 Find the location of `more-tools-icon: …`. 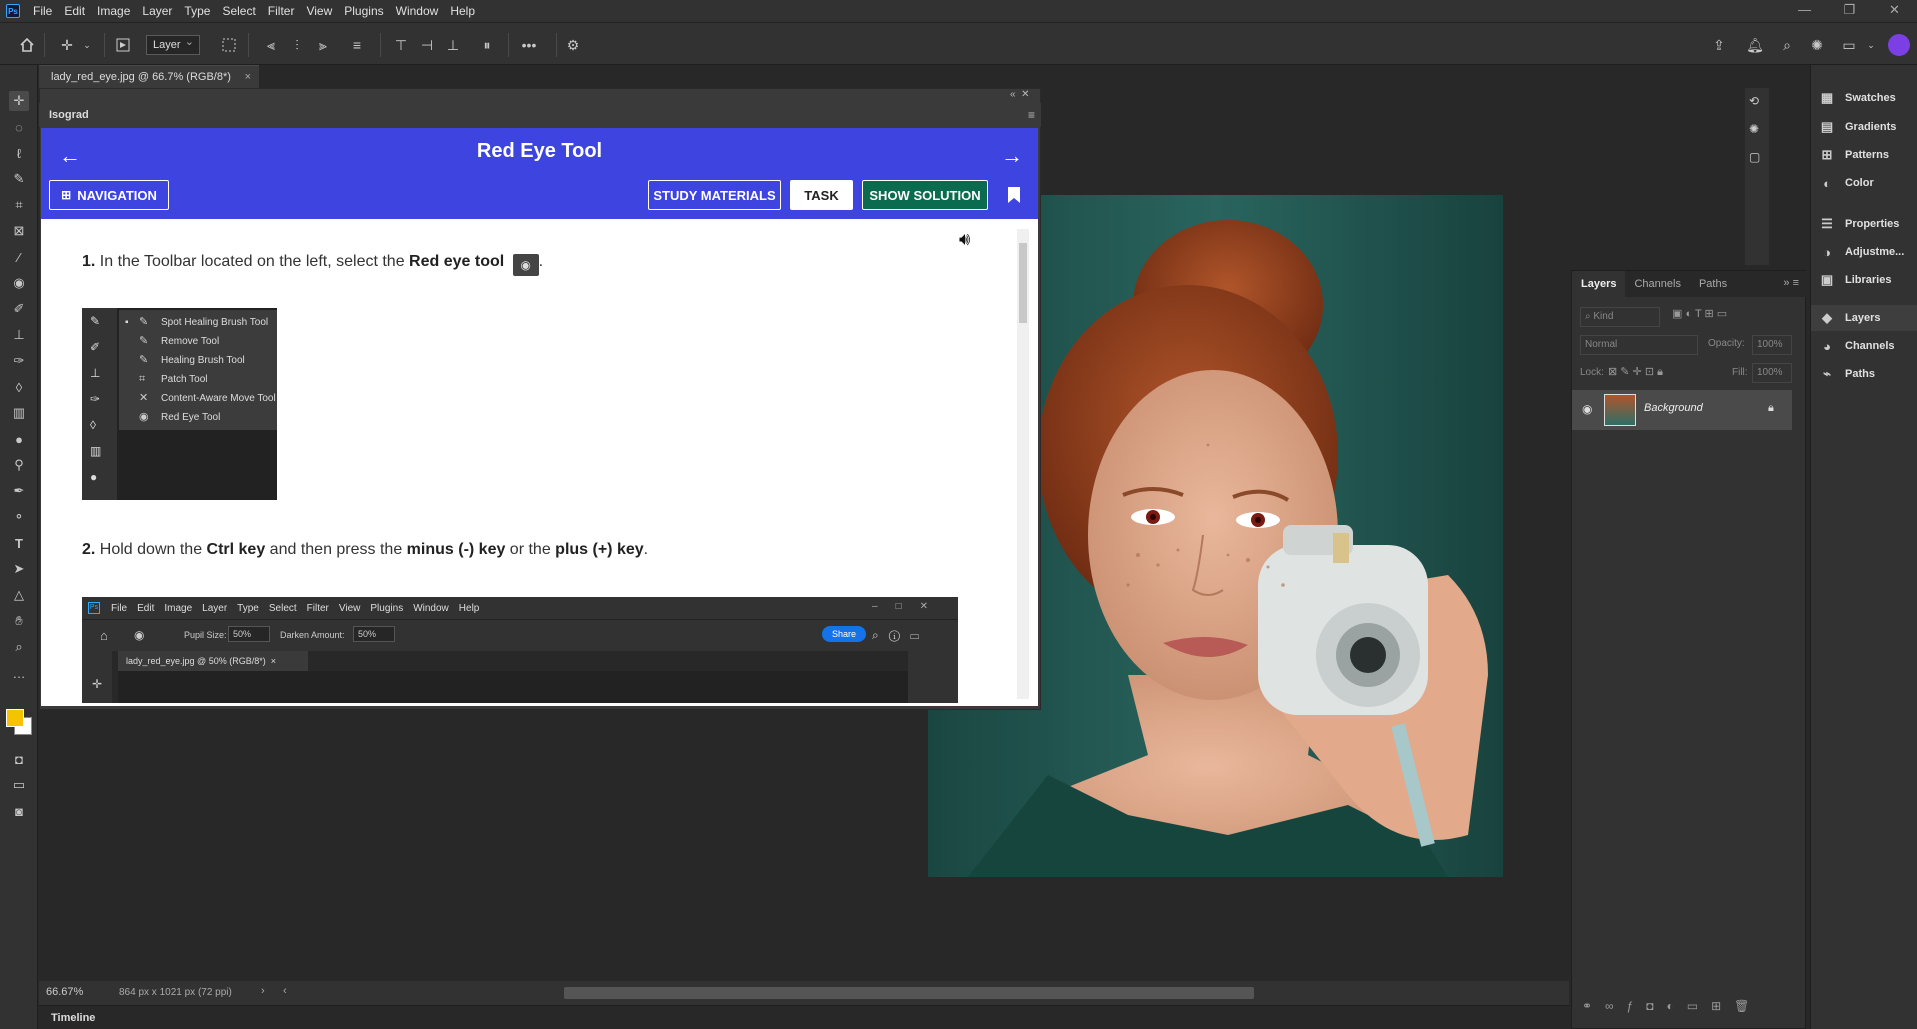

more-tools-icon: … is located at coordinates (19, 673).